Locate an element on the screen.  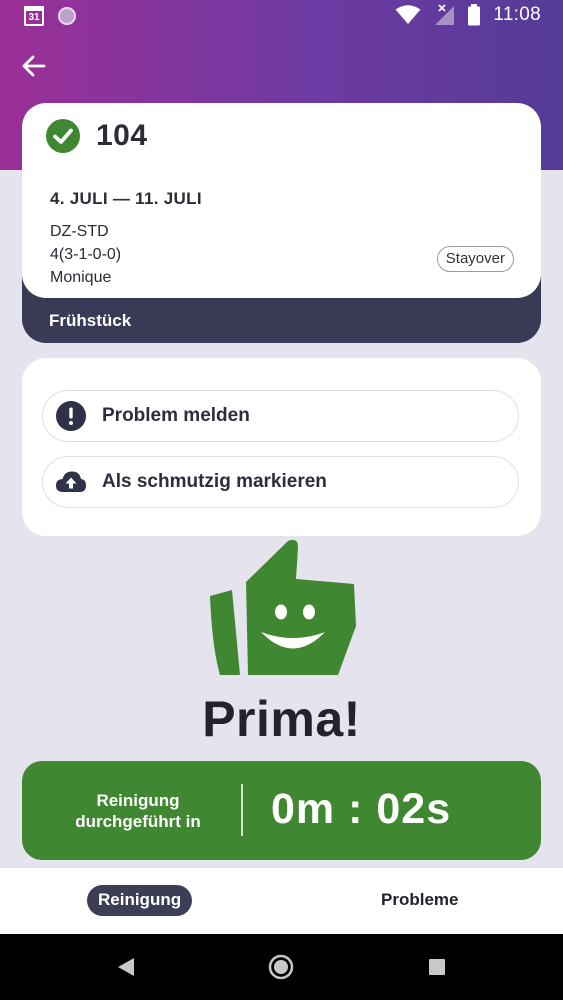
success-message: Prima! is located at coordinates (281, 719).